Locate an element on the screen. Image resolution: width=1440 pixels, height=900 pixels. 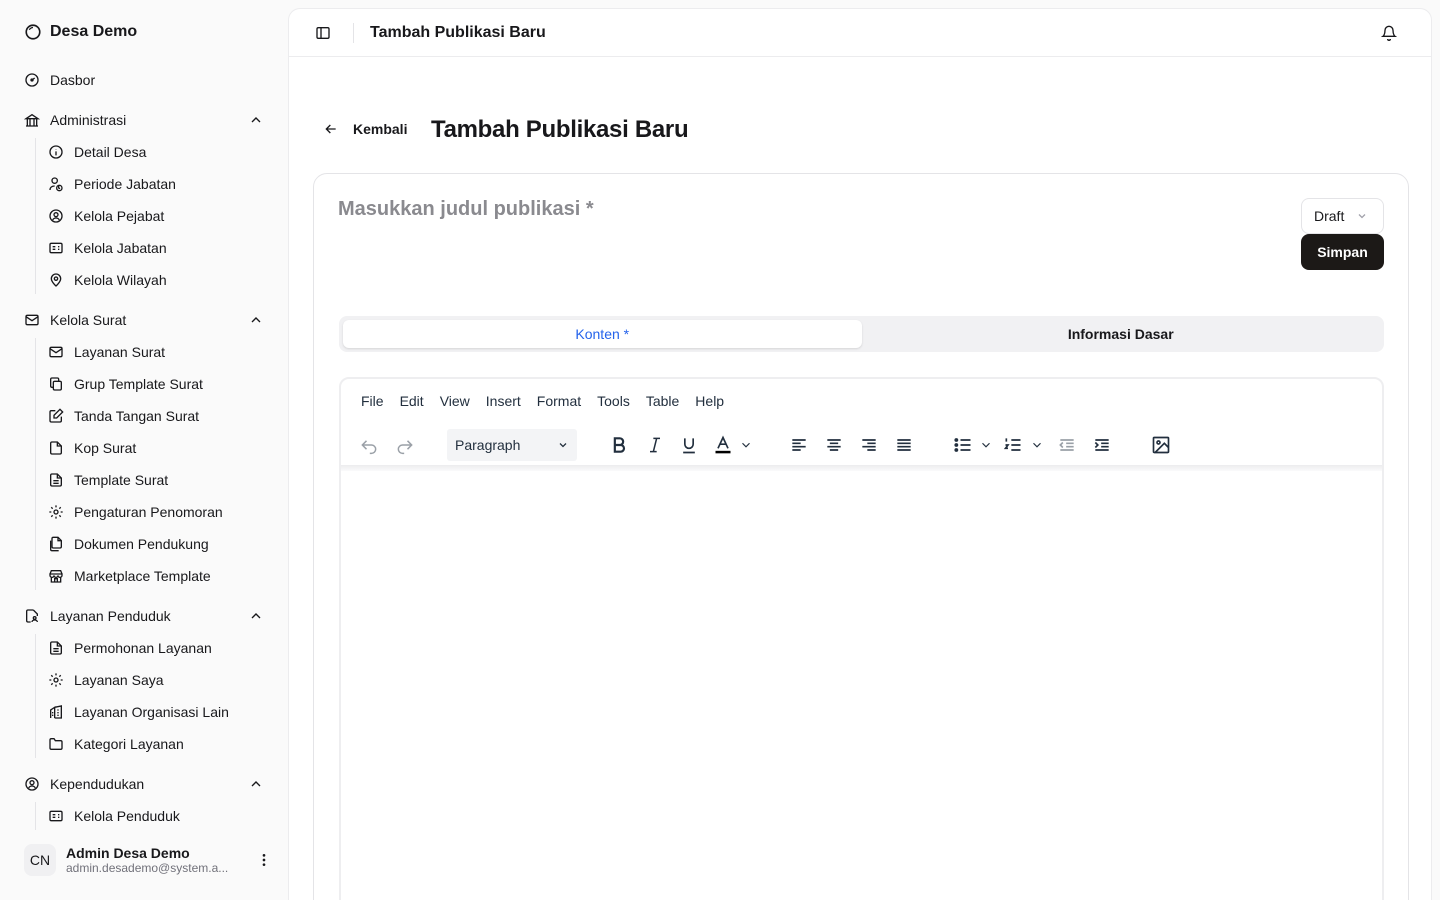
bullet-list-button is located at coordinates (963, 445).